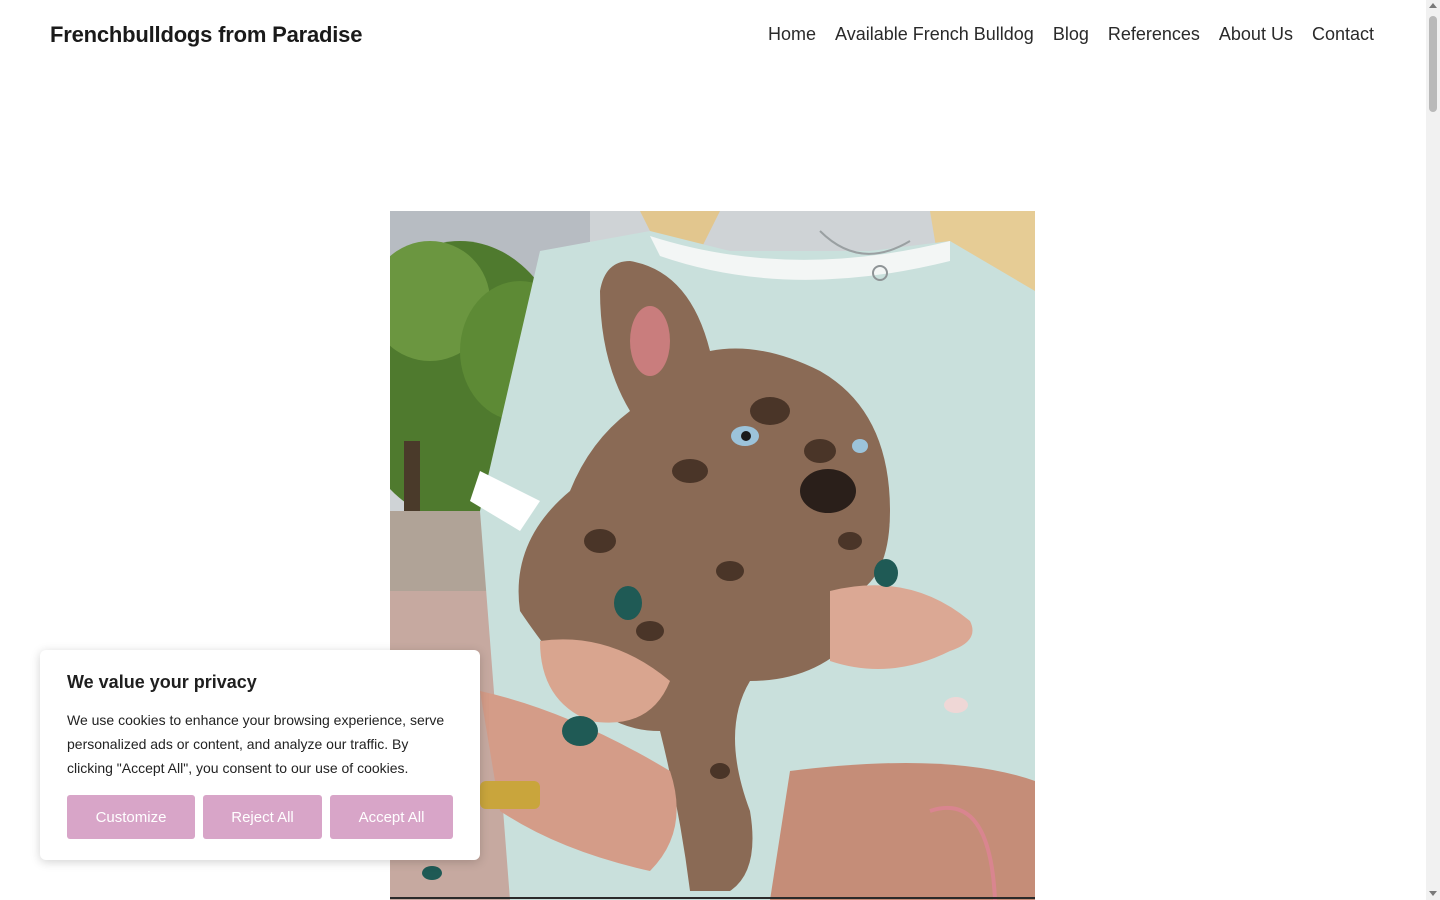  What do you see at coordinates (391, 817) in the screenshot?
I see `accept-all-button: Accept All` at bounding box center [391, 817].